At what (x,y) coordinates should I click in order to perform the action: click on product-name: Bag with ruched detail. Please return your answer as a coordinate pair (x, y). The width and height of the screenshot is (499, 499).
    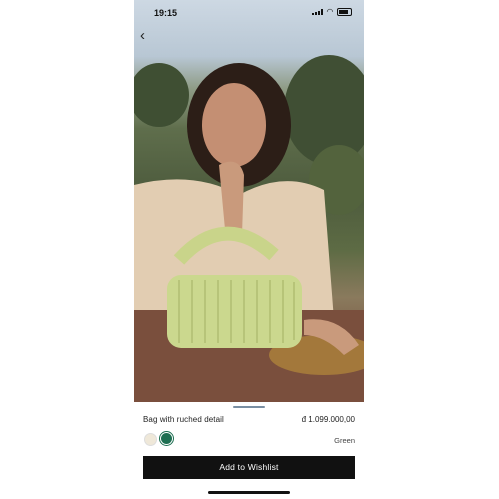
    Looking at the image, I should click on (183, 419).